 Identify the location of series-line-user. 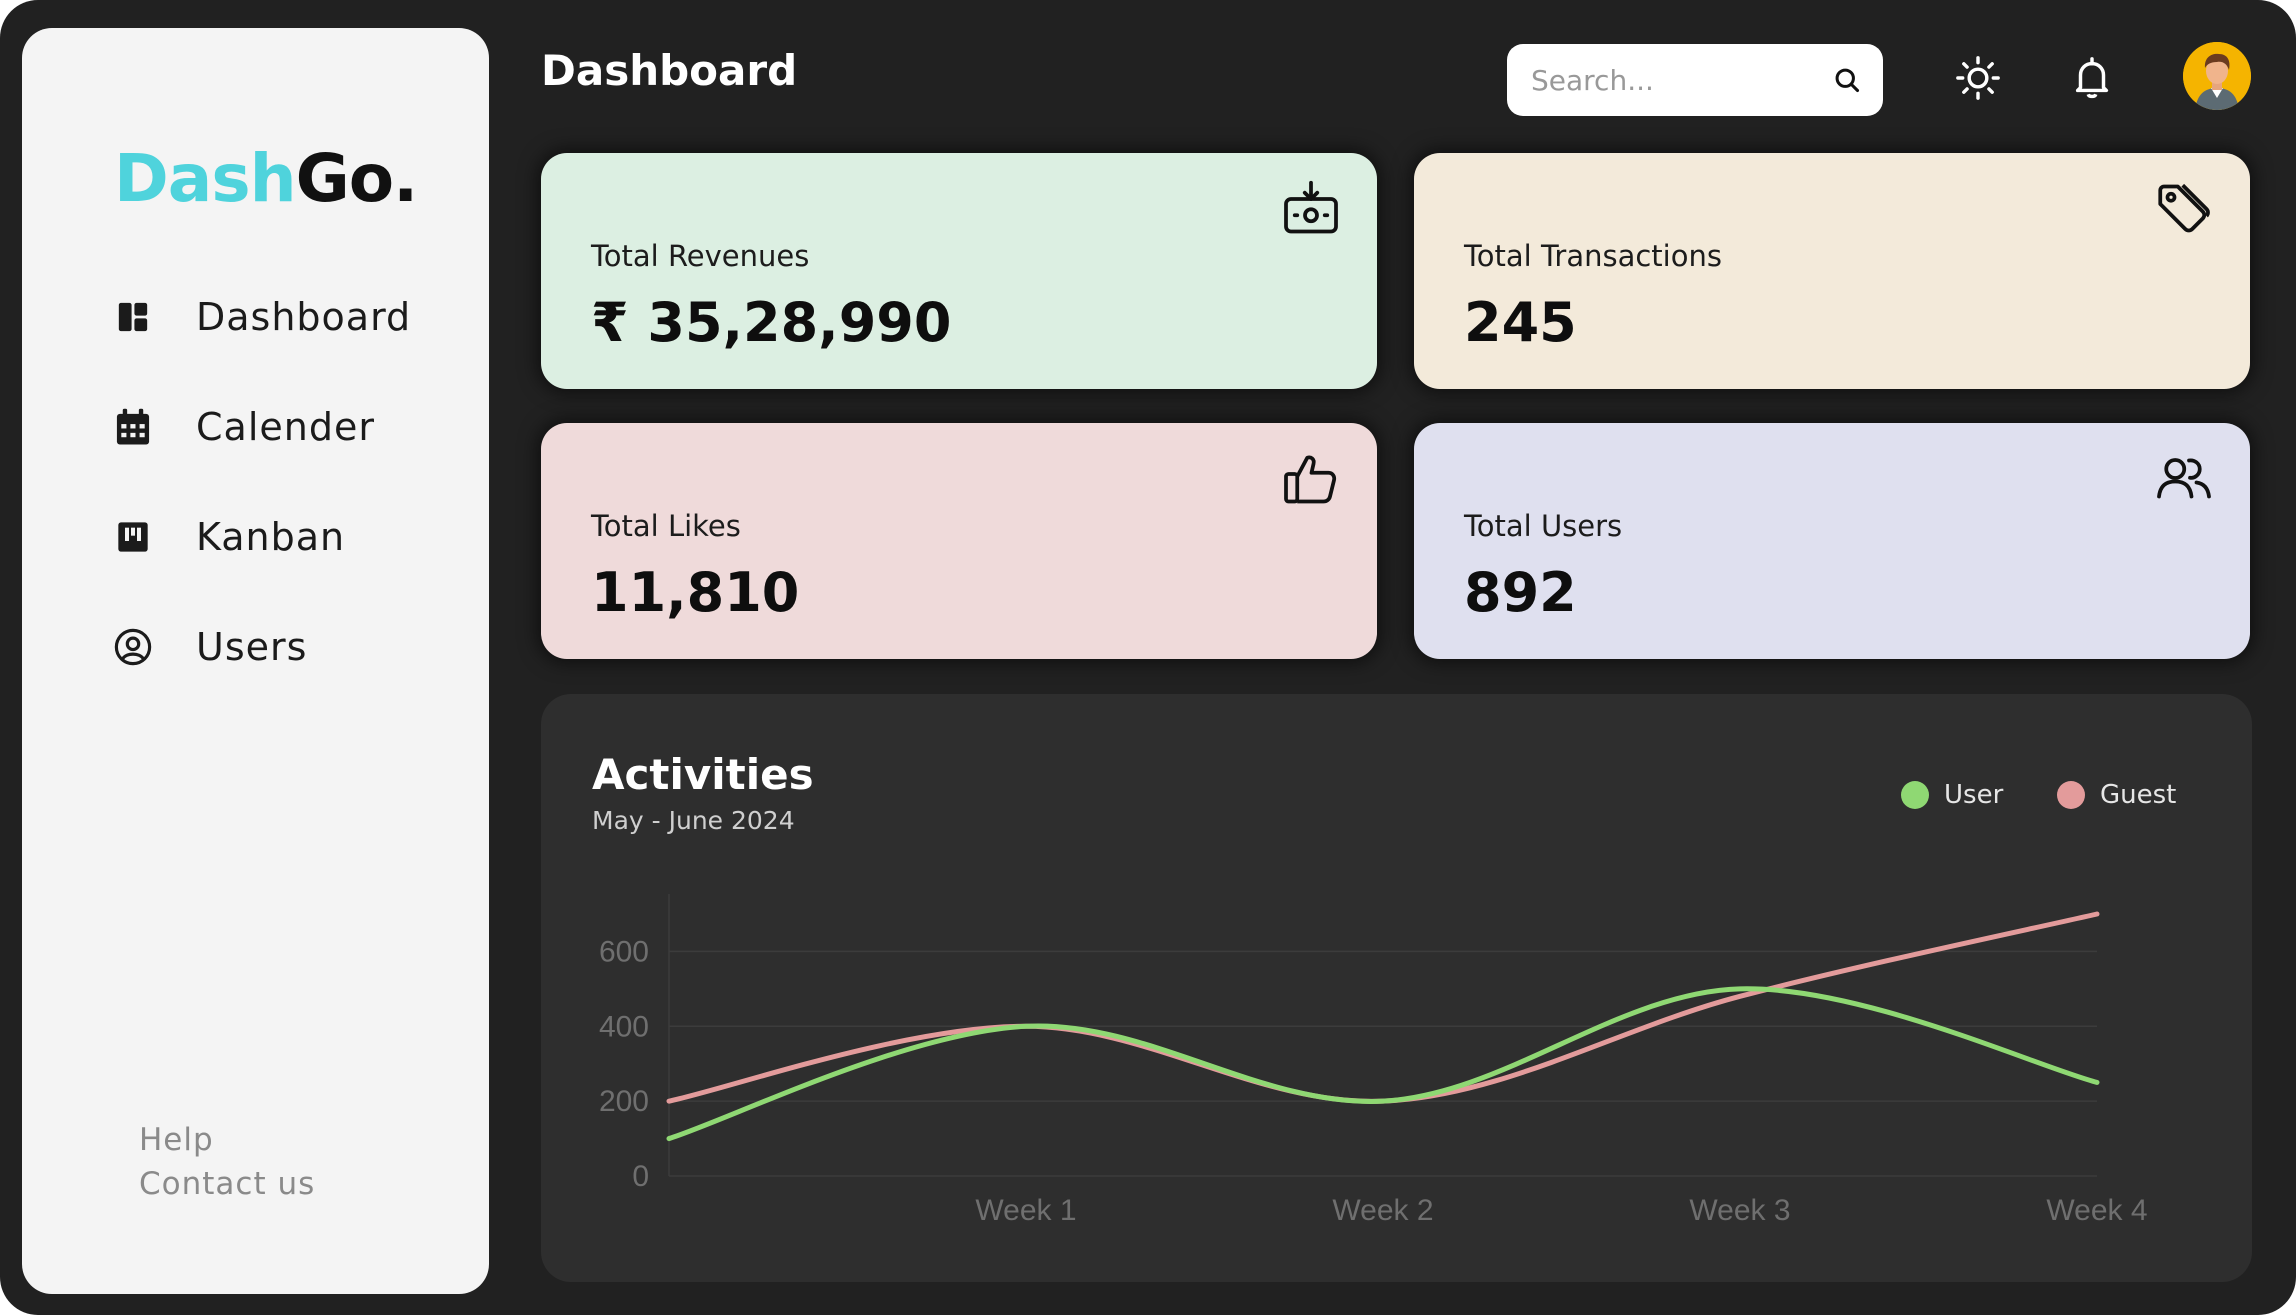
(1383, 1064).